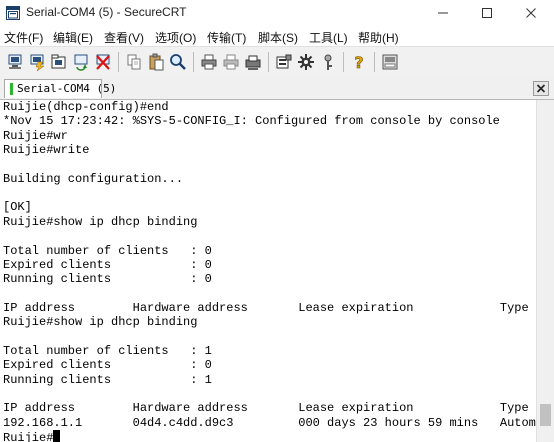 This screenshot has width=554, height=442. I want to click on tab-bar: Serial-COM4 (5), so click(277, 88).